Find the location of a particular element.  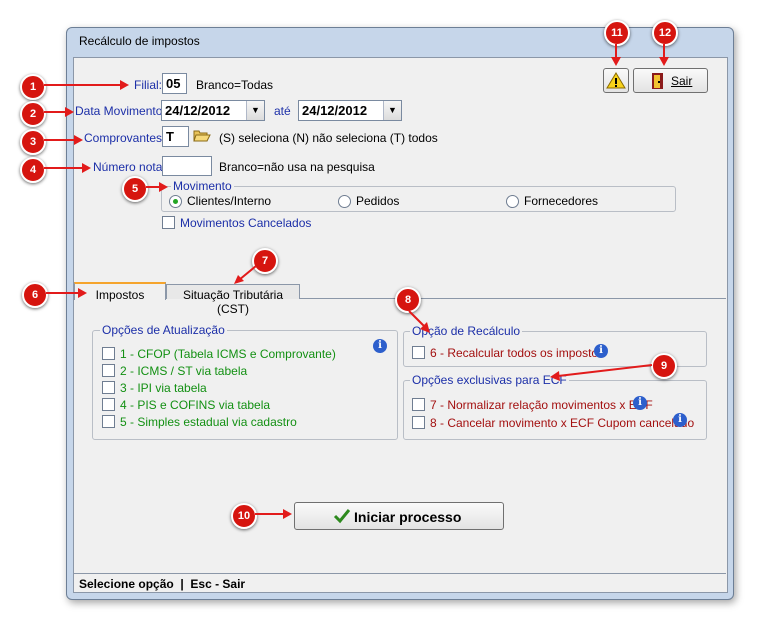

option-7-checkbox is located at coordinates (418, 404).